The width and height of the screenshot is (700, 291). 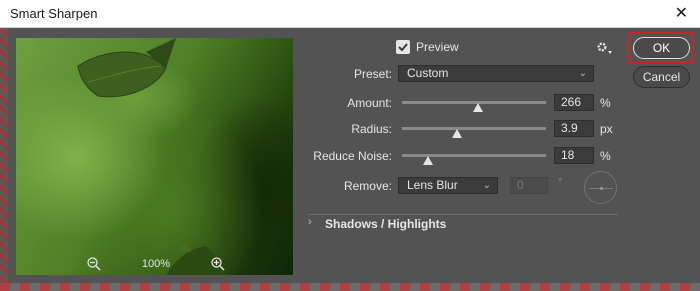 What do you see at coordinates (456, 133) in the screenshot?
I see `radius-slider-thumb` at bounding box center [456, 133].